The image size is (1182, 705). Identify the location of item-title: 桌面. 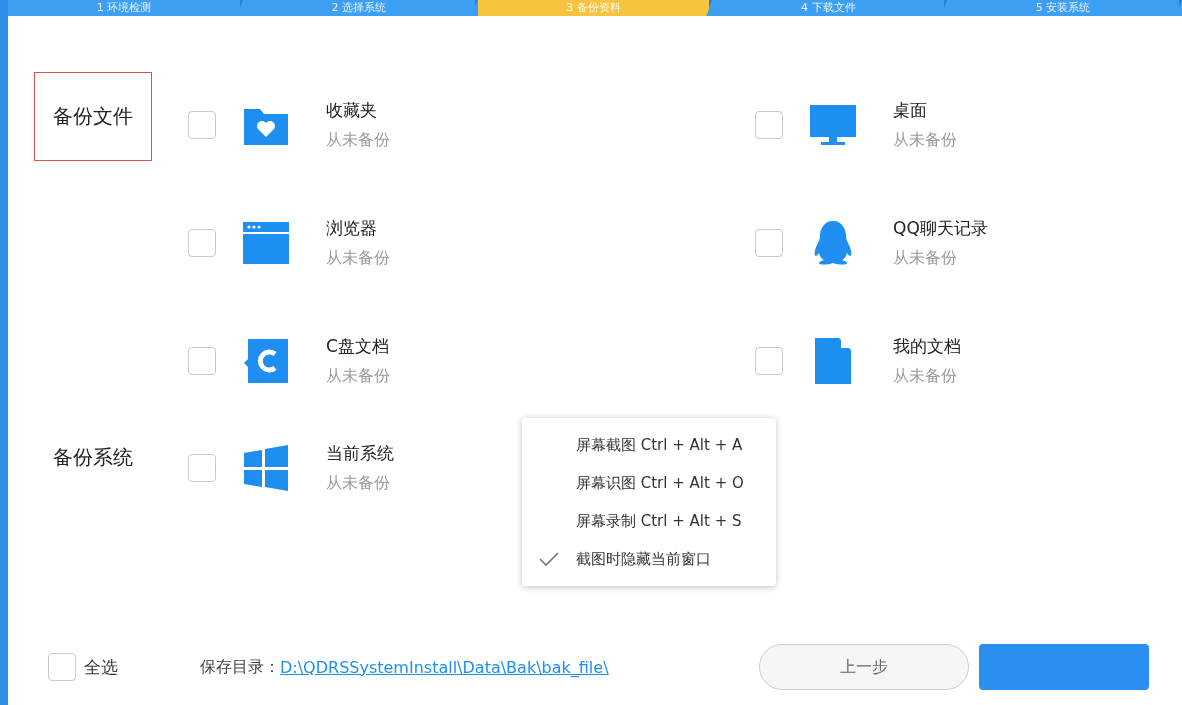
(910, 110).